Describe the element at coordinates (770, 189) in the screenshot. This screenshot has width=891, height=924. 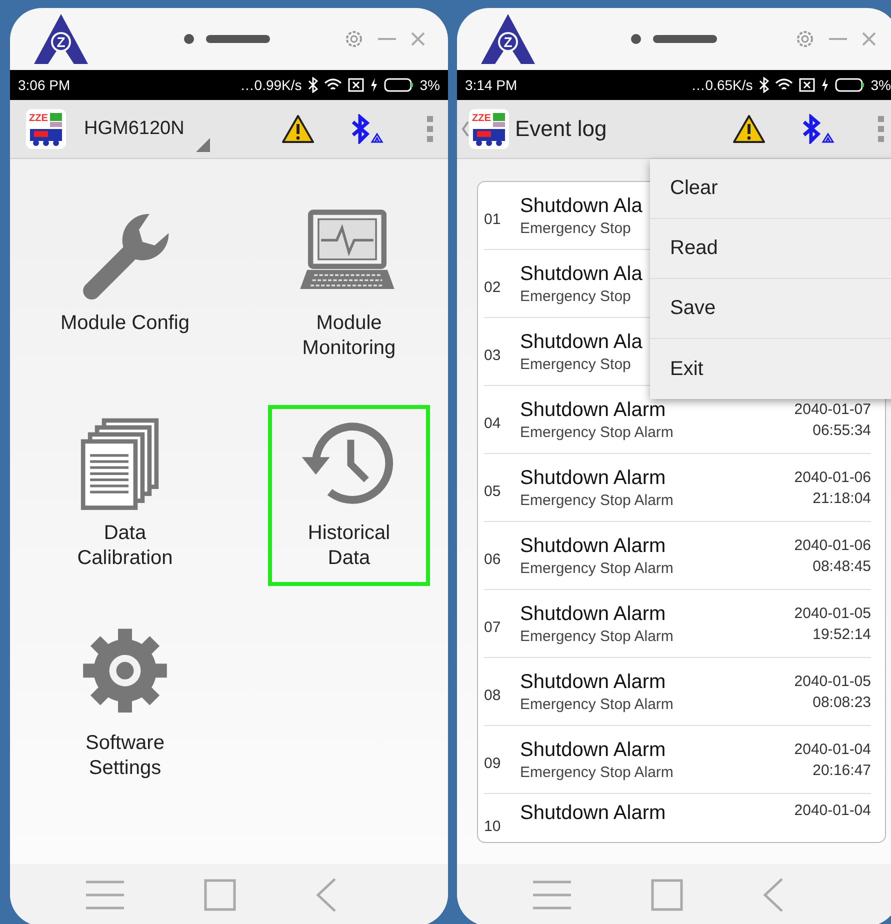
I see `menu-item: Clear` at that location.